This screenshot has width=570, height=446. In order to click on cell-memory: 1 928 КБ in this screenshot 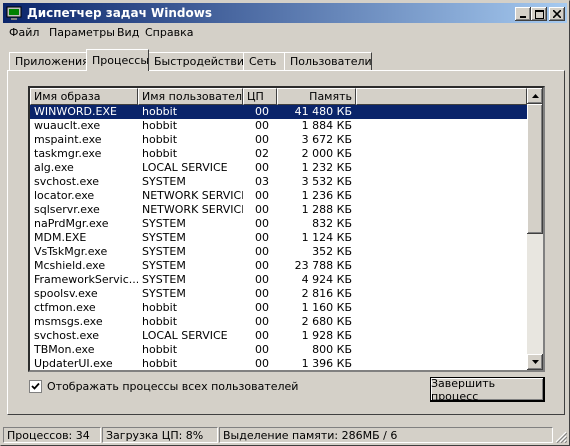, I will do `click(326, 335)`.